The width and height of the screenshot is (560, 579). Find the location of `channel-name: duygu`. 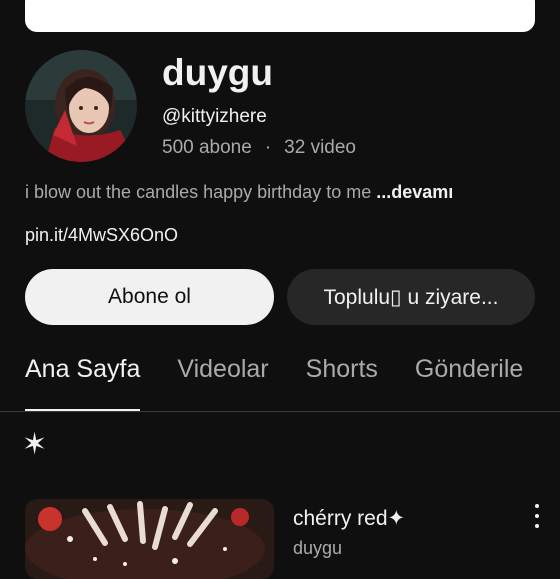

channel-name: duygu is located at coordinates (217, 72).